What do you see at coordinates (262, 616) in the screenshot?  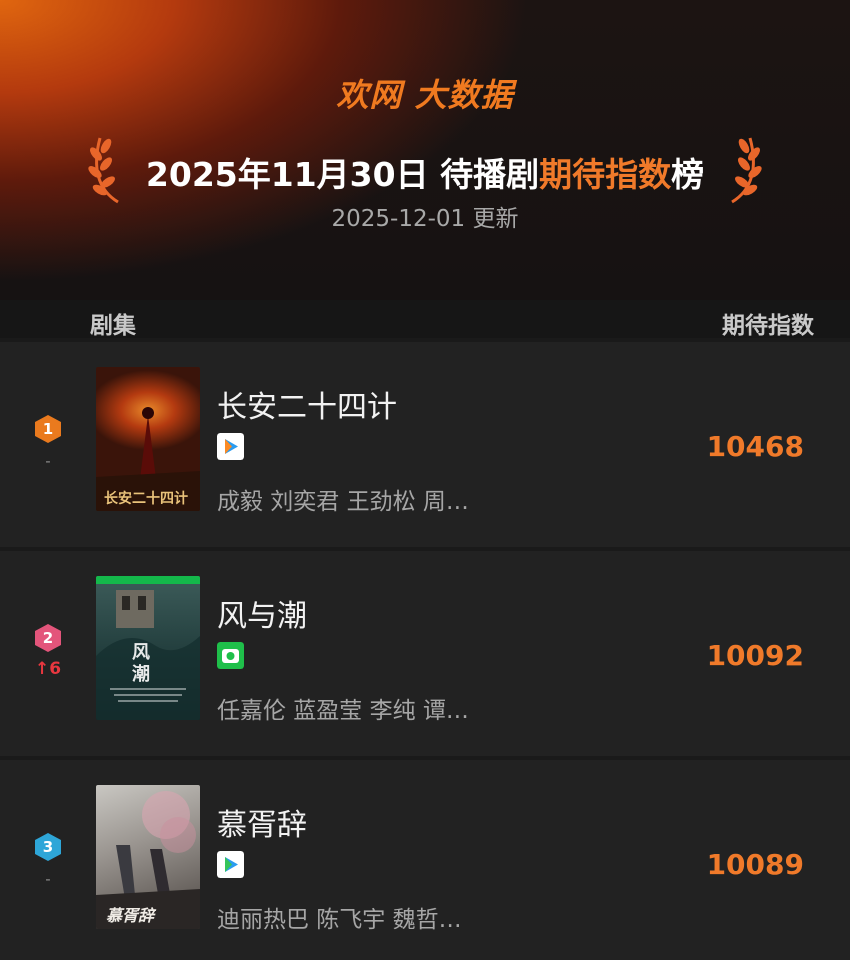 I see `series-title: 风与潮` at bounding box center [262, 616].